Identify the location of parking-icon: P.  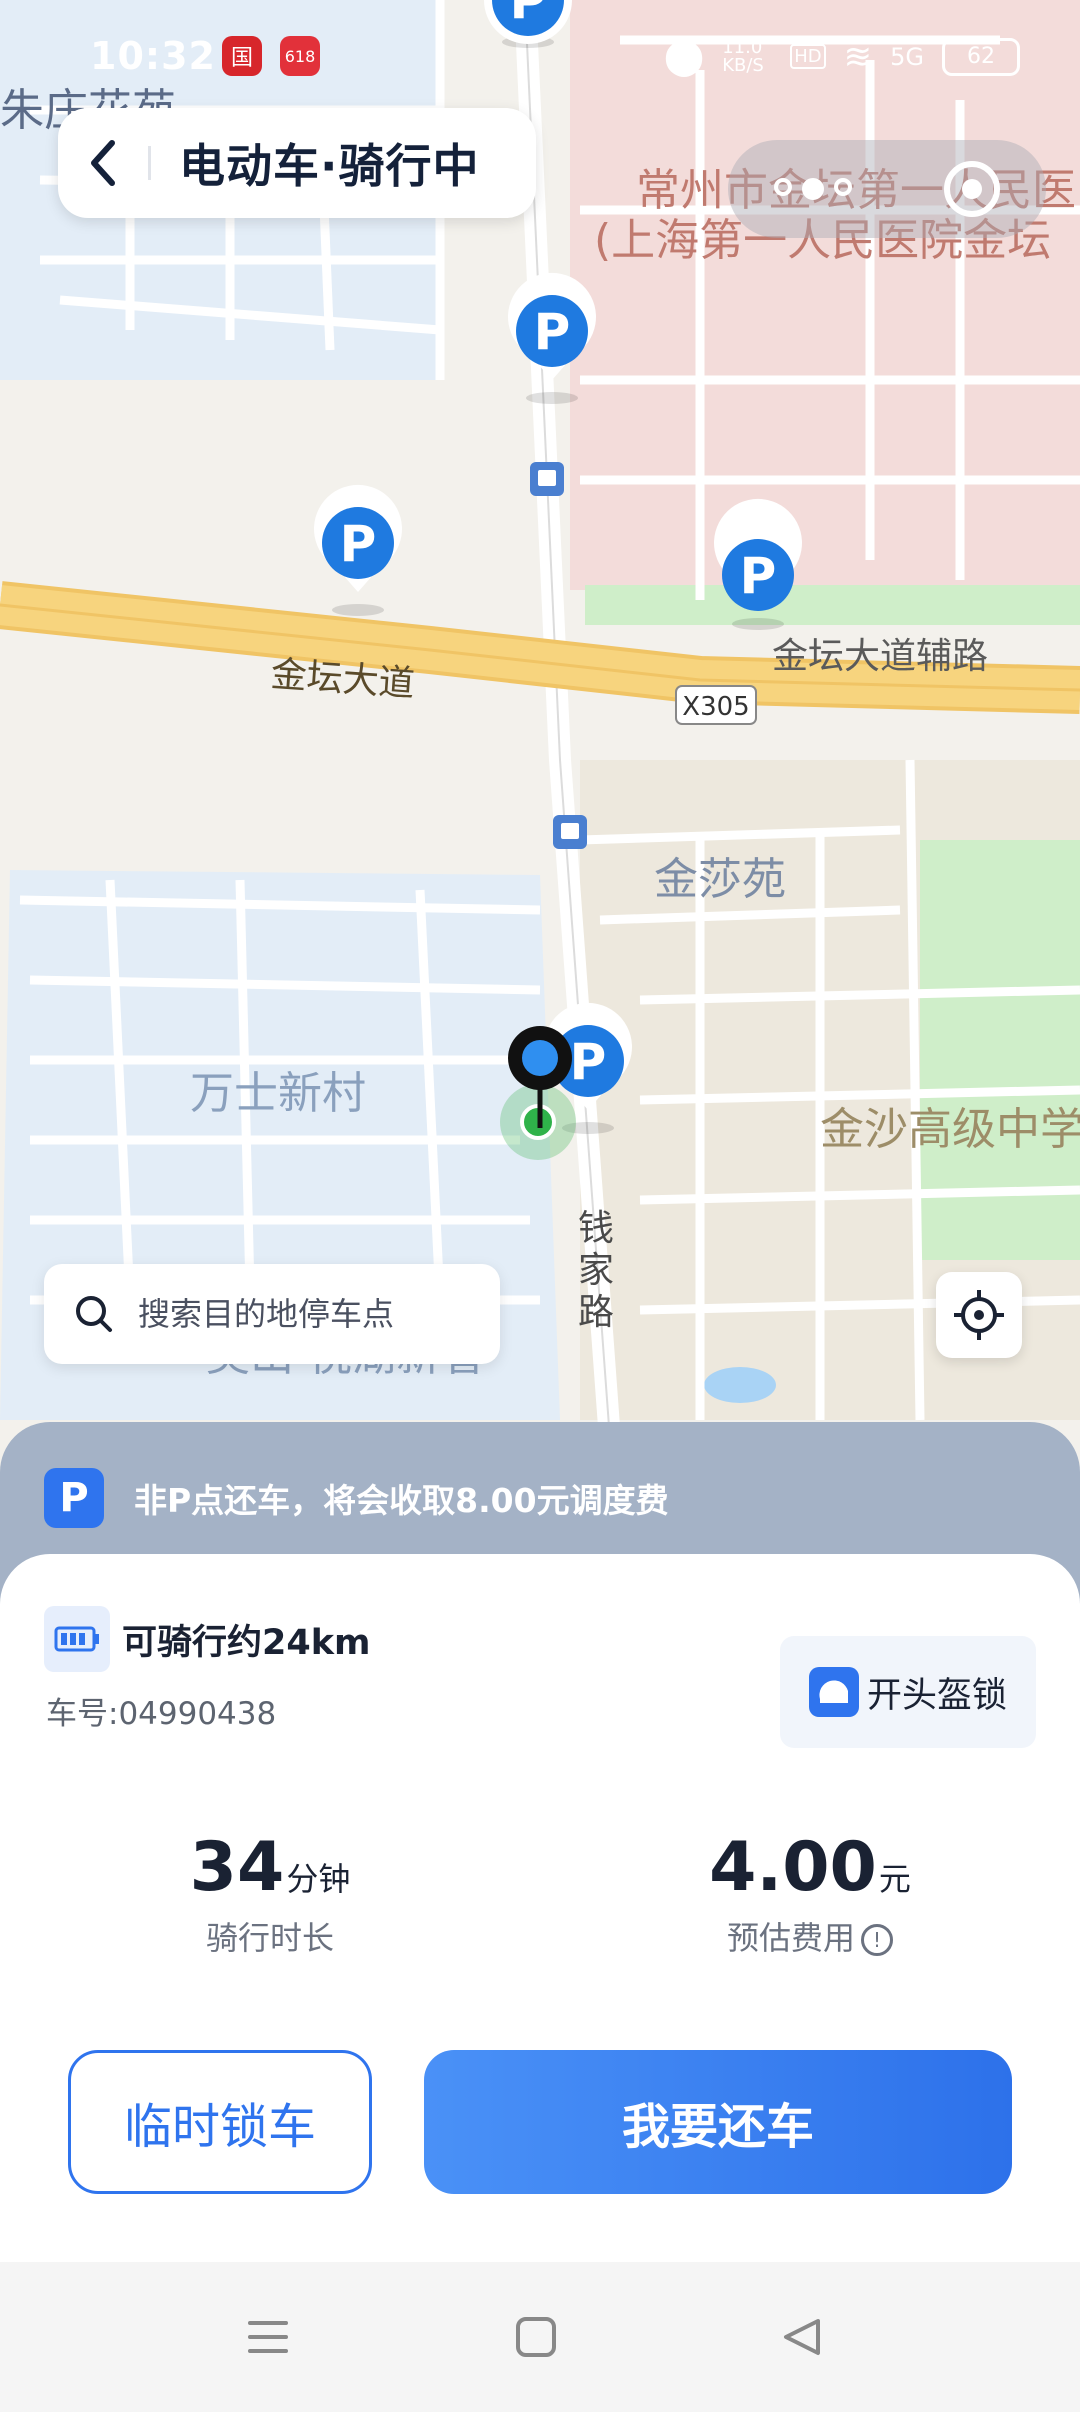
(74, 1498).